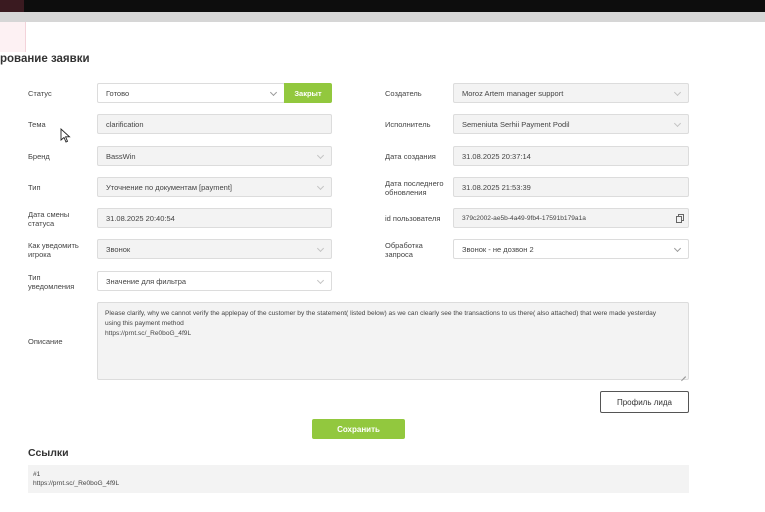 This screenshot has height=512, width=765. Describe the element at coordinates (358, 429) in the screenshot. I see `save-button: Сохранить` at that location.